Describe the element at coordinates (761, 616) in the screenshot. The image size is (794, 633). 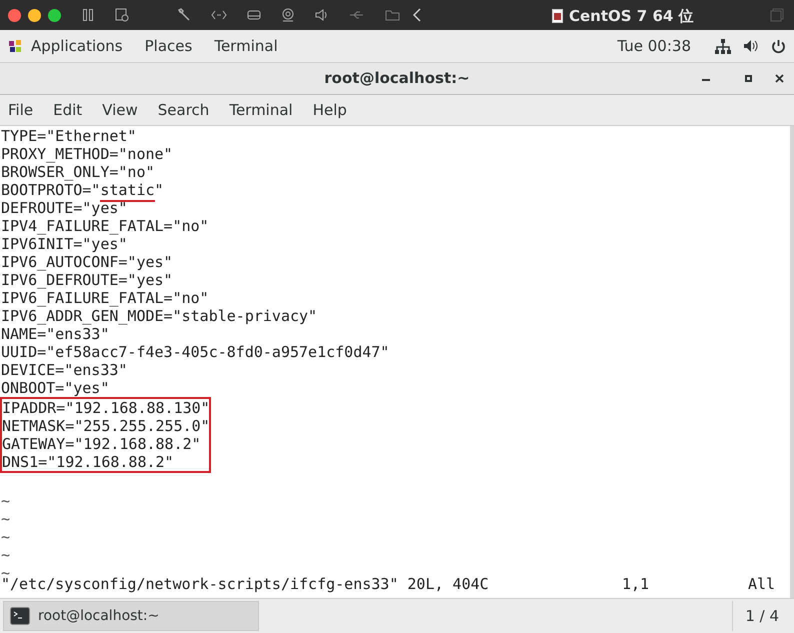
I see `workspace-switcher: 1 / 4` at that location.